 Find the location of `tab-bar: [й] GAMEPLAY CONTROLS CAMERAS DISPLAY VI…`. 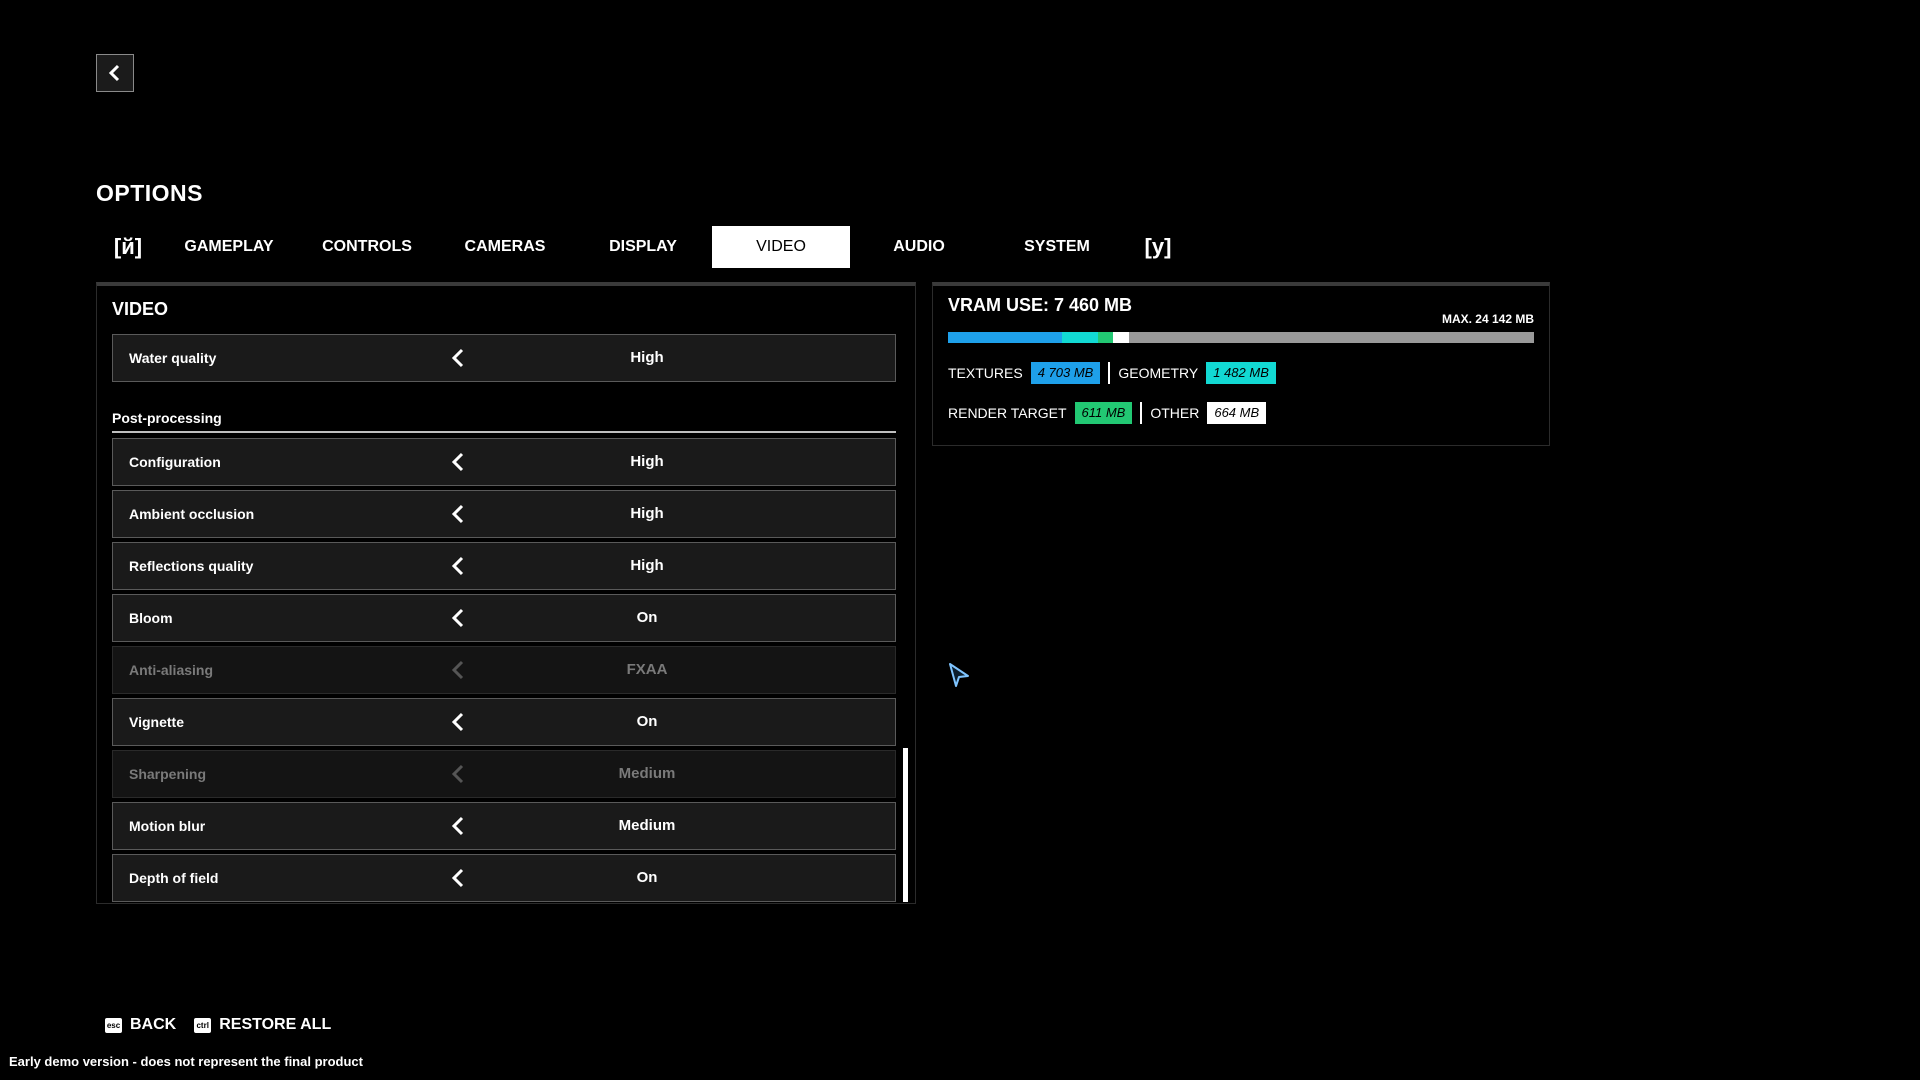

tab-bar: [й] GAMEPLAY CONTROLS CAMERAS DISPLAY VI… is located at coordinates (643, 247).